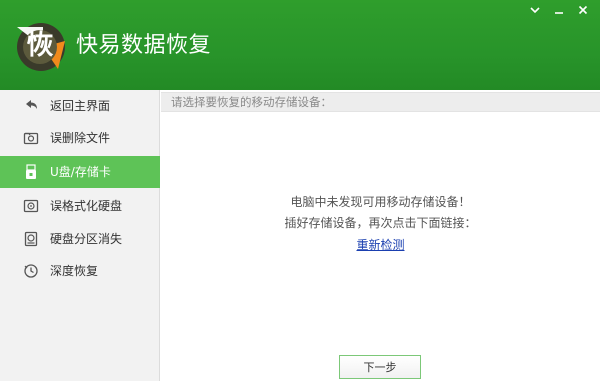  I want to click on close-button, so click(583, 10).